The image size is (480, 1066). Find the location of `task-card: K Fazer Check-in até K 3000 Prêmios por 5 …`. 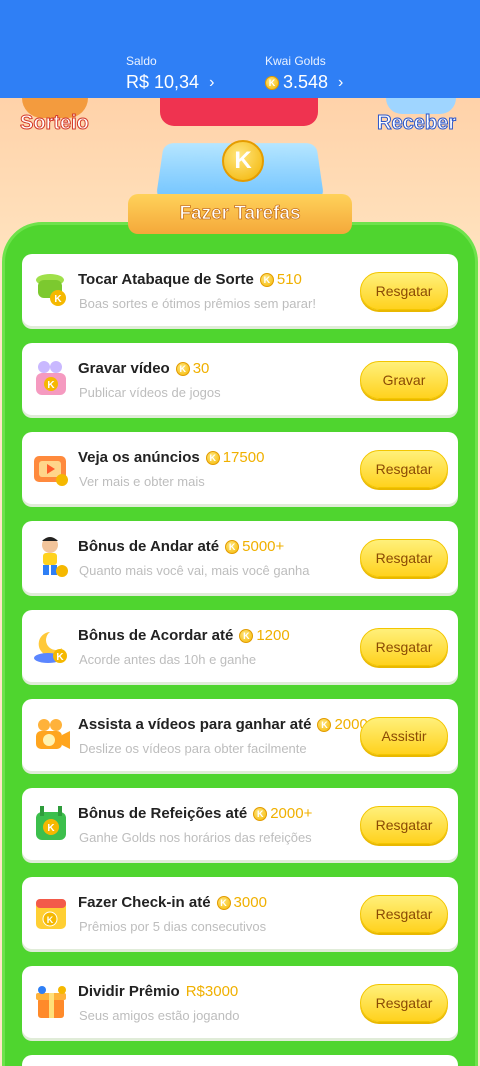

task-card: K Fazer Check-in até K 3000 Prêmios por 5 … is located at coordinates (240, 913).